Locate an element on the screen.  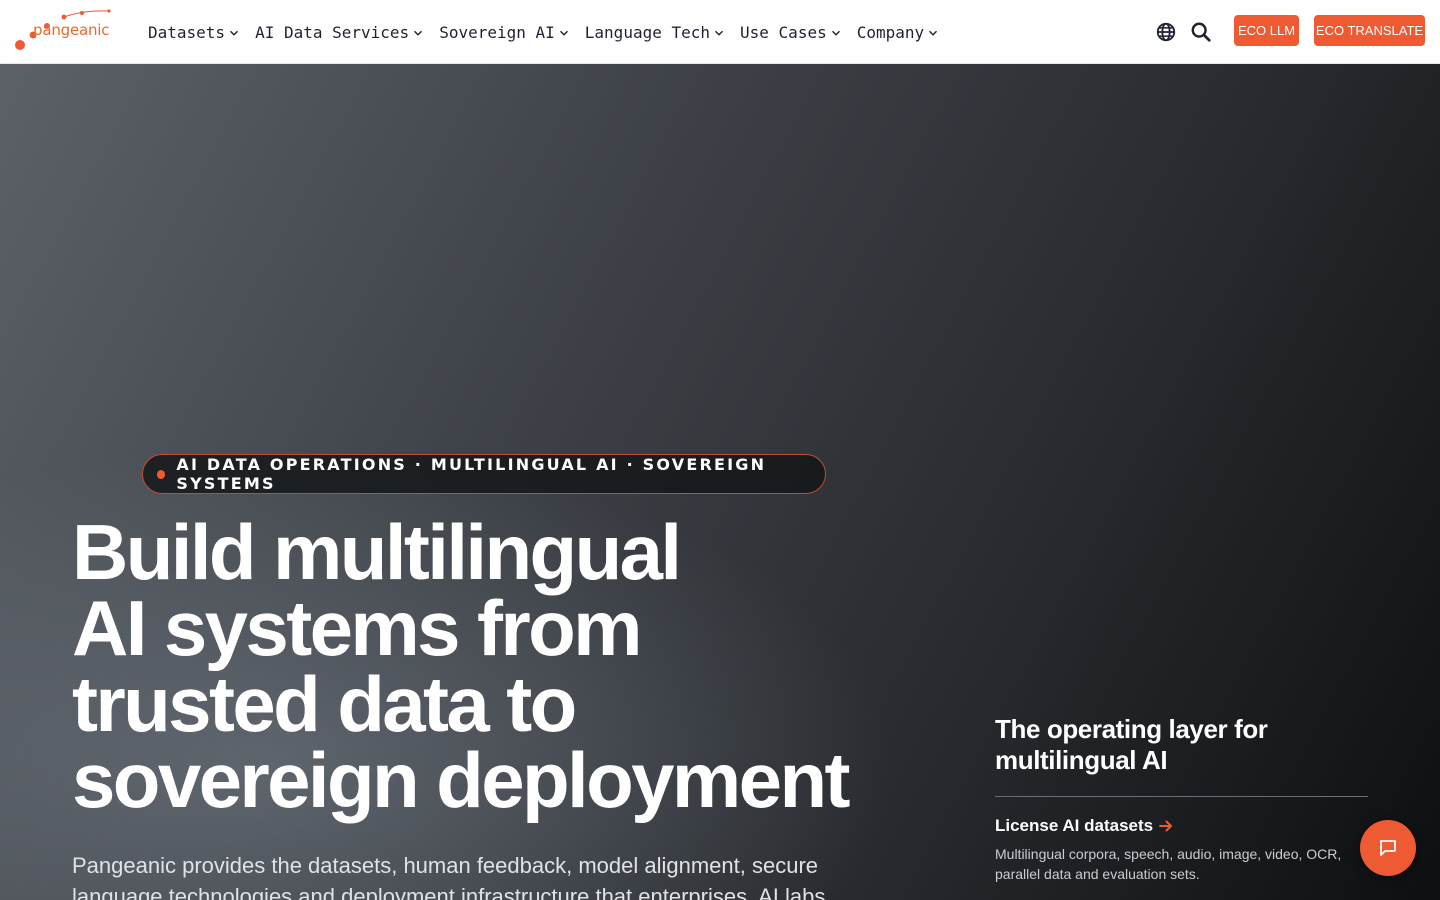
nav-label: Company is located at coordinates (890, 32).